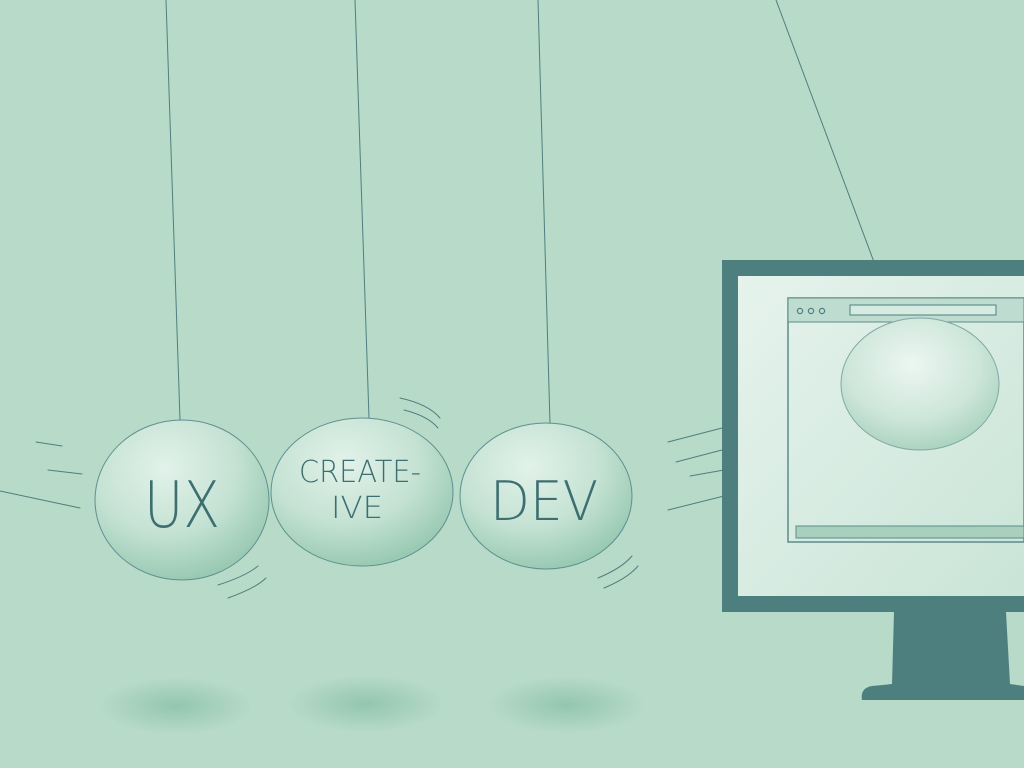 The width and height of the screenshot is (1024, 768). Describe the element at coordinates (544, 212) in the screenshot. I see `string-dev` at that location.